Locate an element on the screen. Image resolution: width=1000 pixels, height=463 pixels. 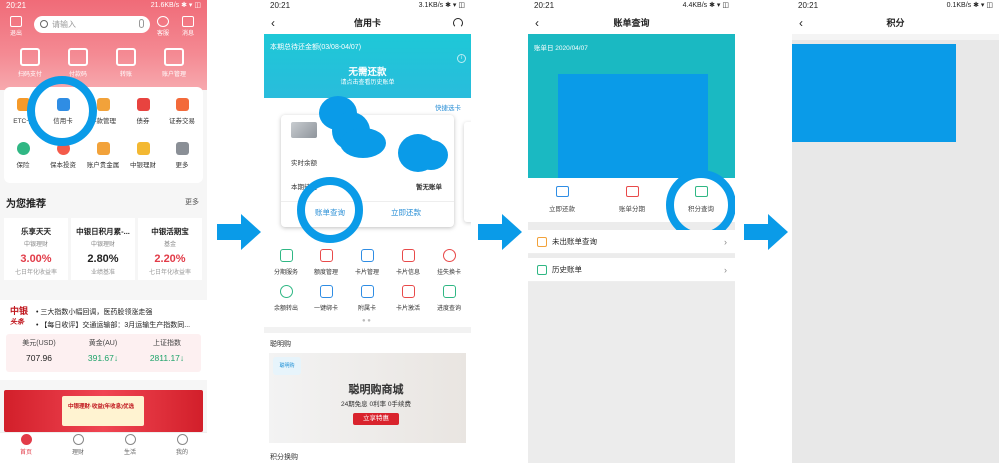
promo-banner: 中银理财·收益(年收息)优选 is located at coordinates (103, 411).